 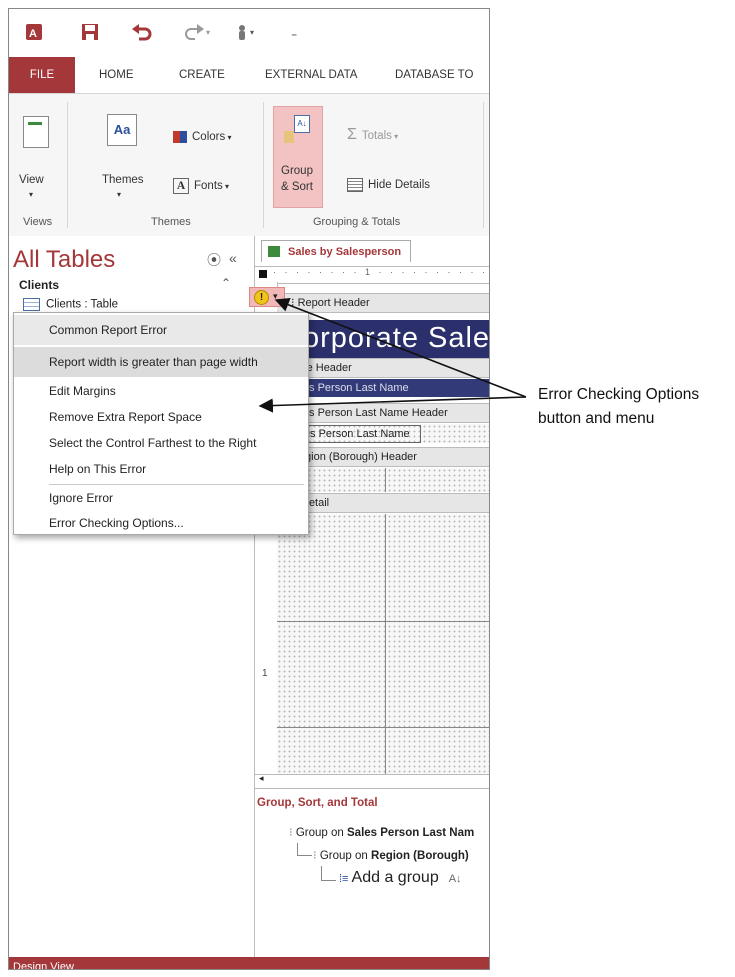 I want to click on menu-item-remove-extra-space: Remove Extra Report Space, so click(x=161, y=417).